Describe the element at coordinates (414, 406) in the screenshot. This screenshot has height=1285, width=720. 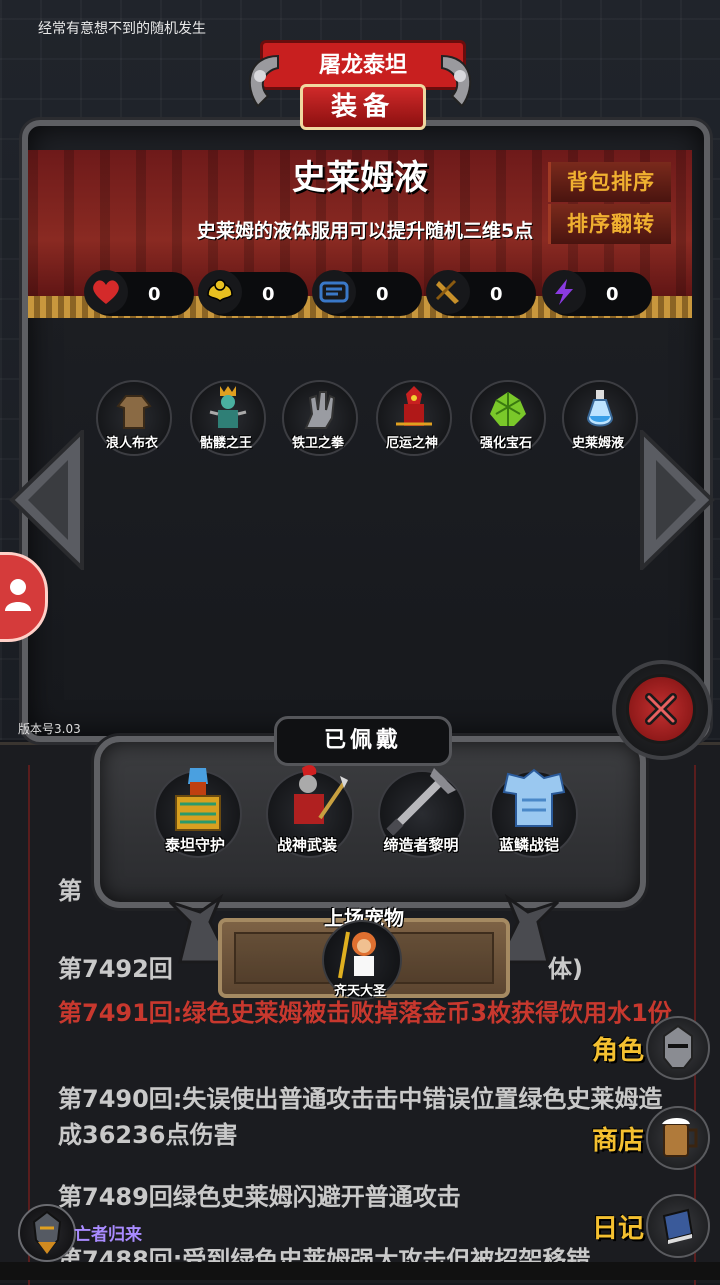
I see `doom-god-icon` at that location.